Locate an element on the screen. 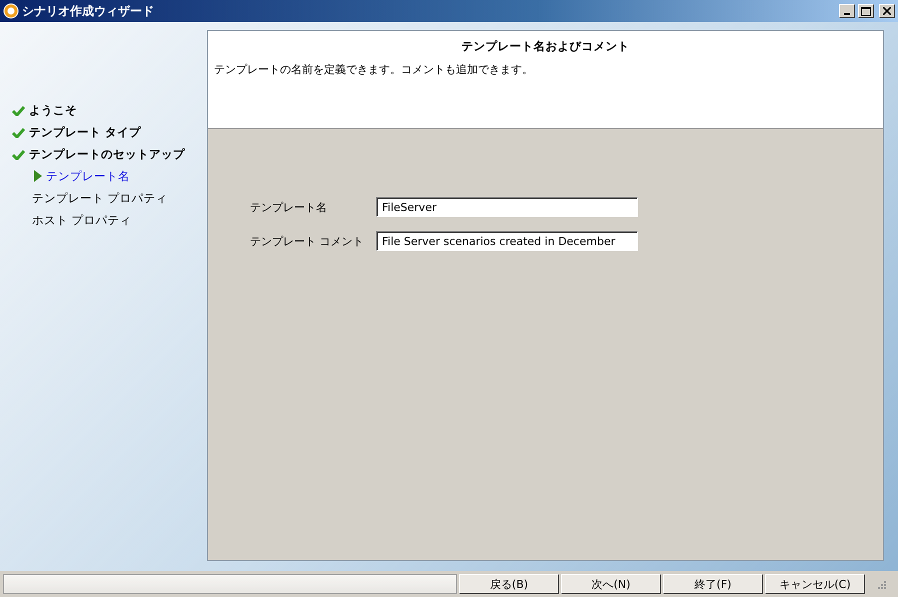 This screenshot has height=597, width=898. wizard-button: 戻る(B) is located at coordinates (509, 584).